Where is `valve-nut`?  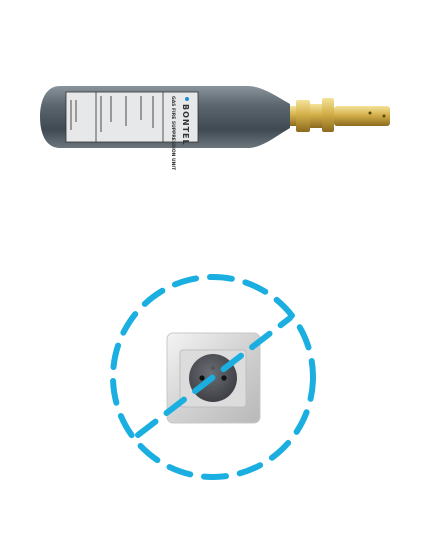 valve-nut is located at coordinates (303, 116).